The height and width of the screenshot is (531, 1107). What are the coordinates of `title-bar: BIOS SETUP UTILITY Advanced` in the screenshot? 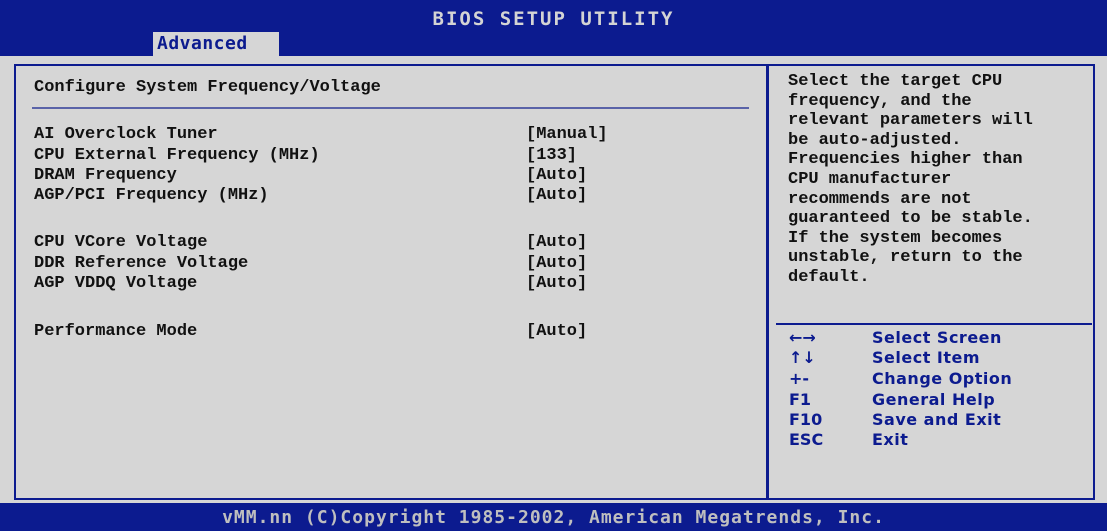 It's located at (553, 28).